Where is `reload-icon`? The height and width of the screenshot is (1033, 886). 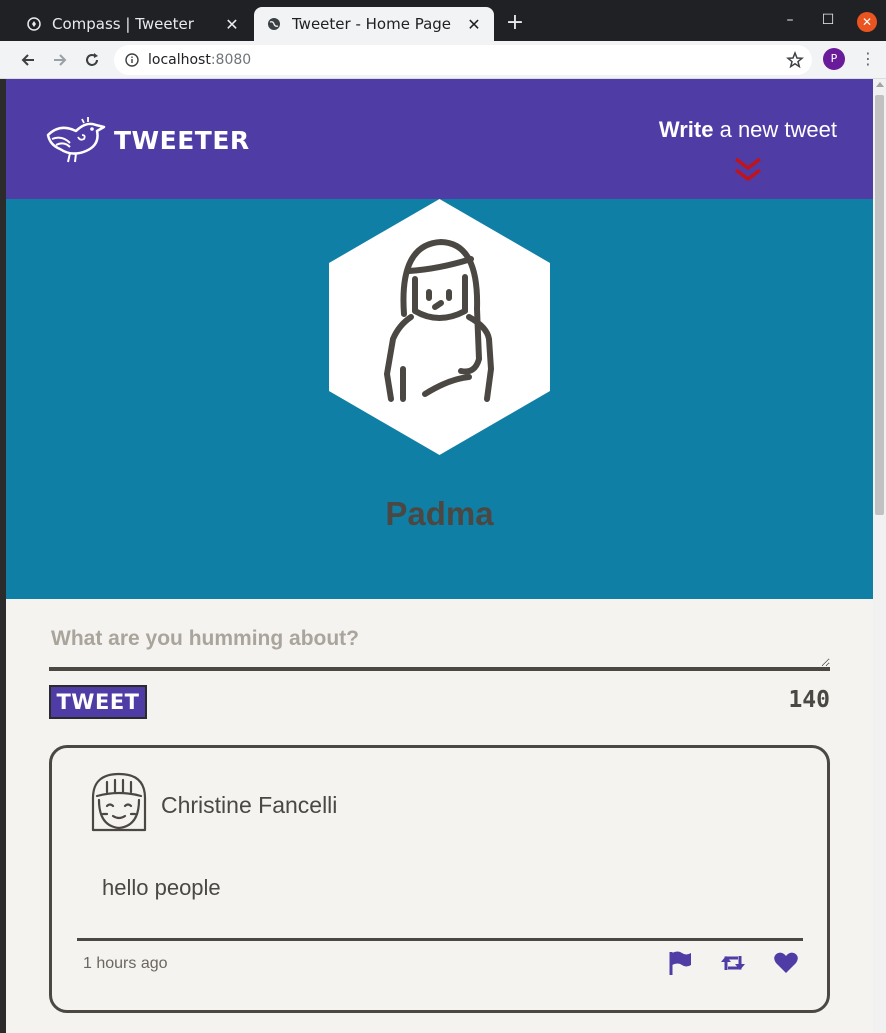 reload-icon is located at coordinates (92, 60).